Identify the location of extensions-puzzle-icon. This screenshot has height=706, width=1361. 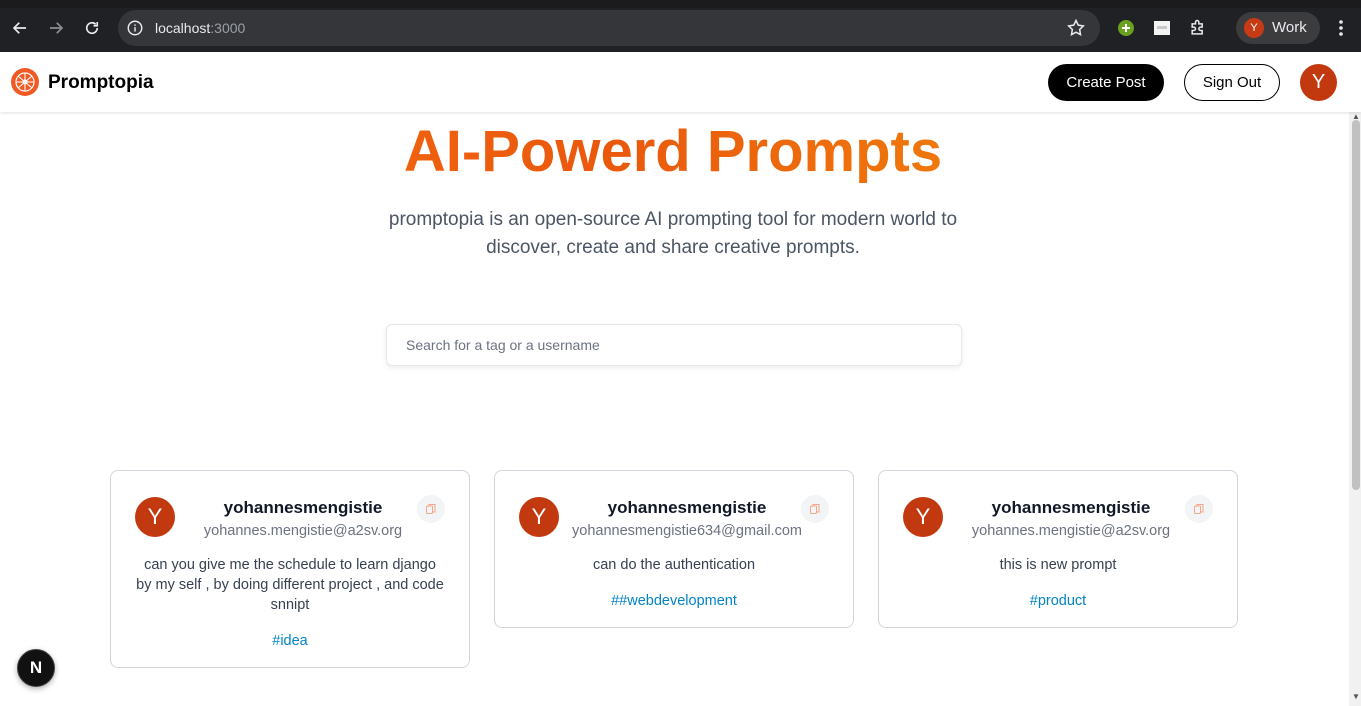
(1198, 28).